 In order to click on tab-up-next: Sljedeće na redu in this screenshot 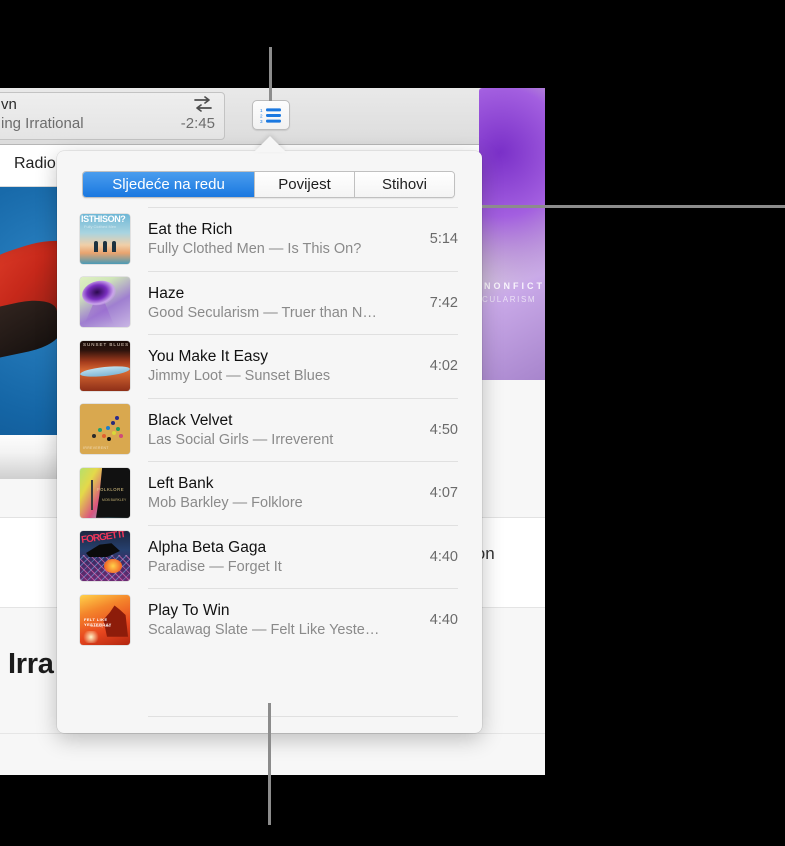, I will do `click(169, 184)`.